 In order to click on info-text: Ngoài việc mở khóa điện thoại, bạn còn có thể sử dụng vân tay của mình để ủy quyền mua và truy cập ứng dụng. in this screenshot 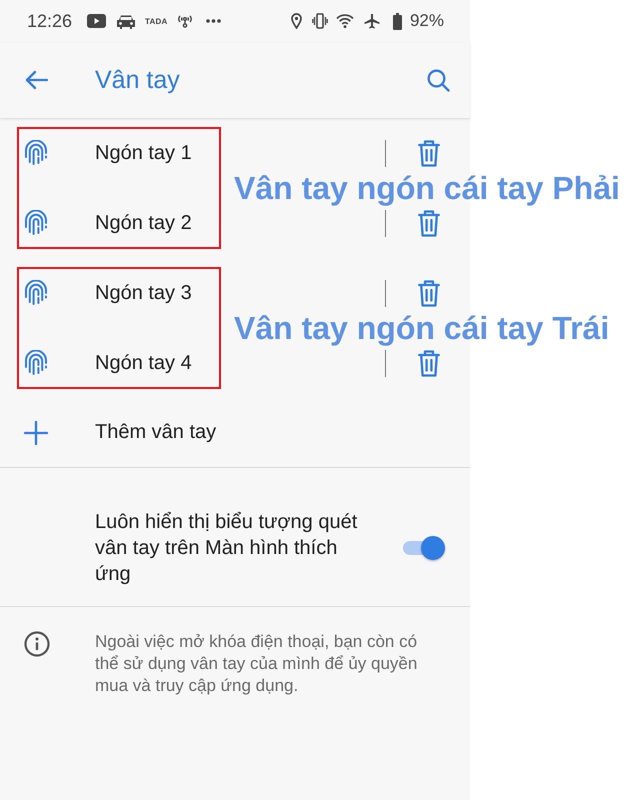, I will do `click(256, 664)`.